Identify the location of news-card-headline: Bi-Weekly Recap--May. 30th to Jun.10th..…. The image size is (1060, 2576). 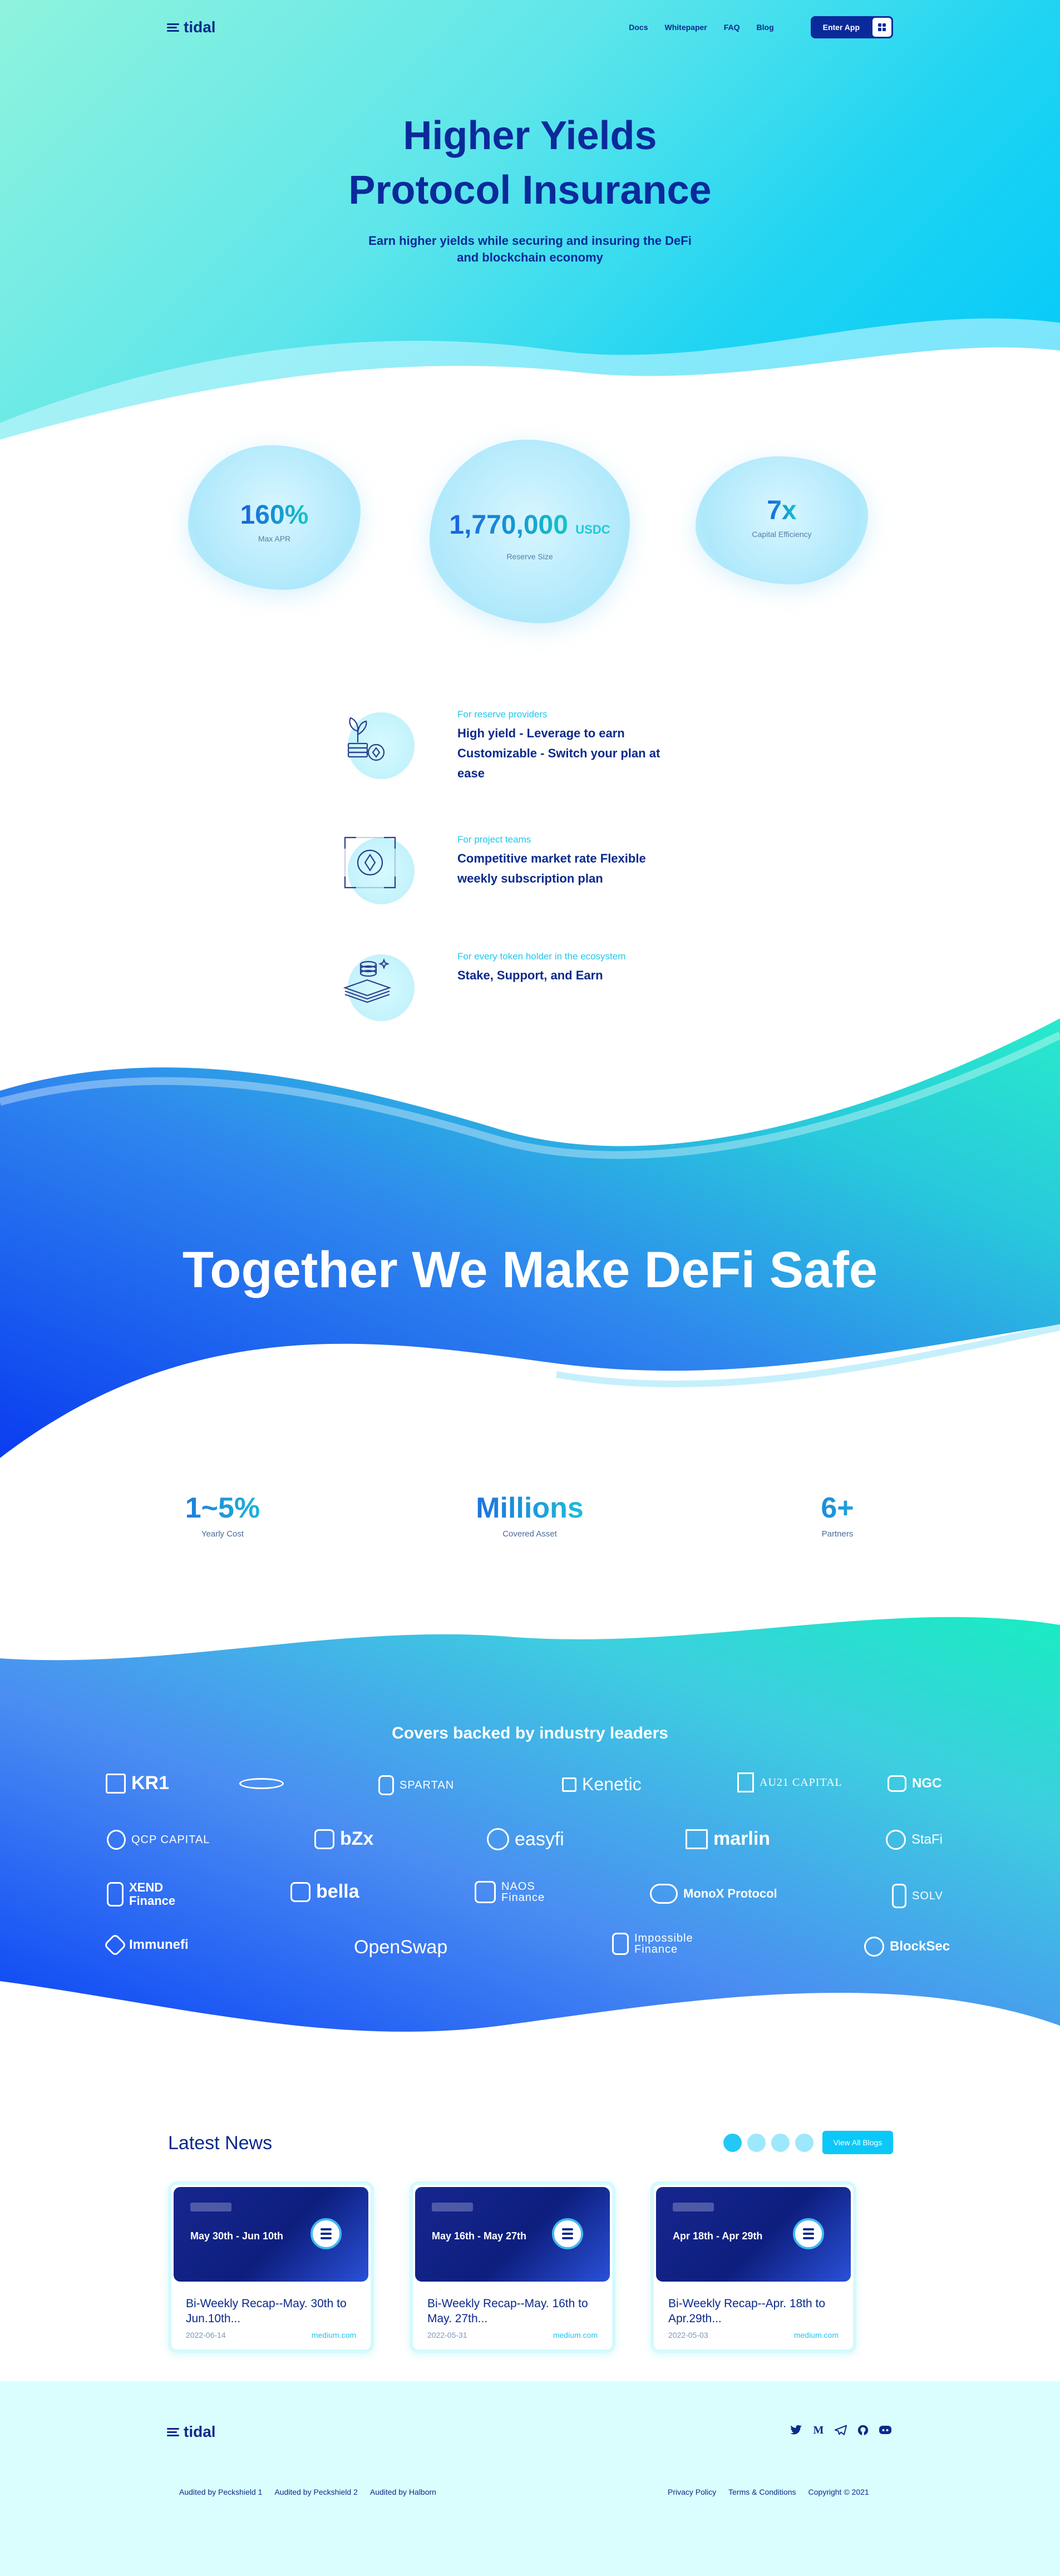
(275, 2311).